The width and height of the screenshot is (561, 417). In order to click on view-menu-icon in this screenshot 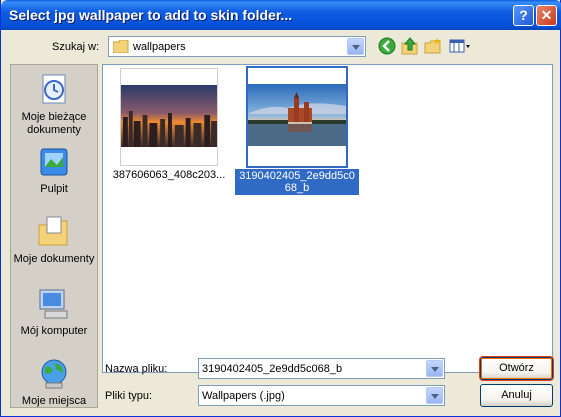, I will do `click(460, 46)`.